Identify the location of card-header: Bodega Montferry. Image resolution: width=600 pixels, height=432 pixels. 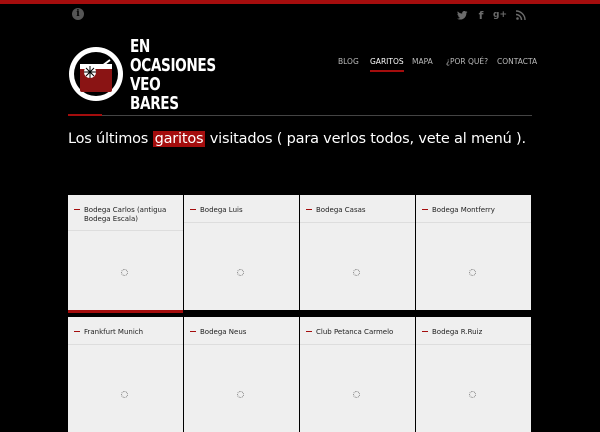
(473, 209).